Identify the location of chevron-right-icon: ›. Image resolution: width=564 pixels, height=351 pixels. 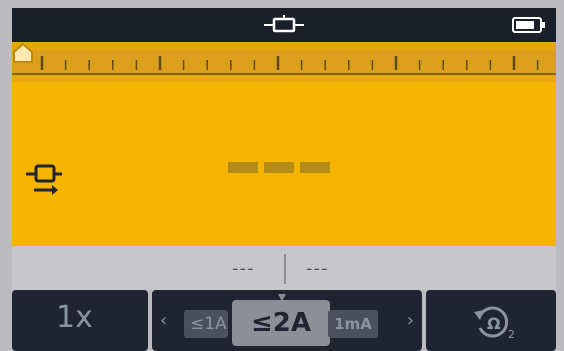
(410, 320).